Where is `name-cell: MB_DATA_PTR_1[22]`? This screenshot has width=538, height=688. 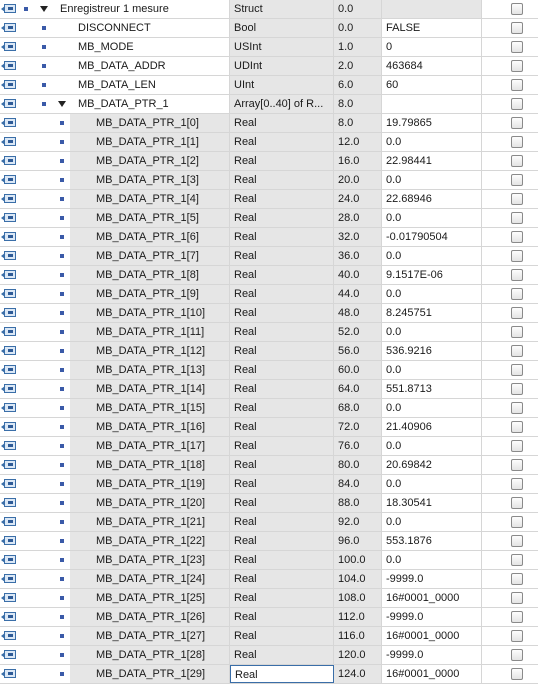
name-cell: MB_DATA_PTR_1[22] is located at coordinates (125, 541).